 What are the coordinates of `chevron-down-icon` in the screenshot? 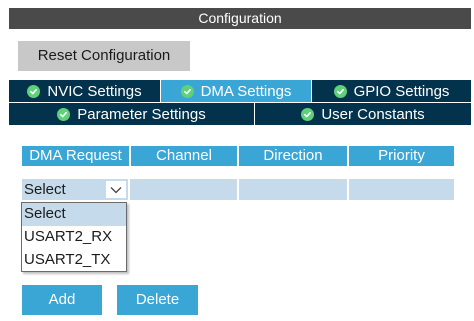 It's located at (116, 189).